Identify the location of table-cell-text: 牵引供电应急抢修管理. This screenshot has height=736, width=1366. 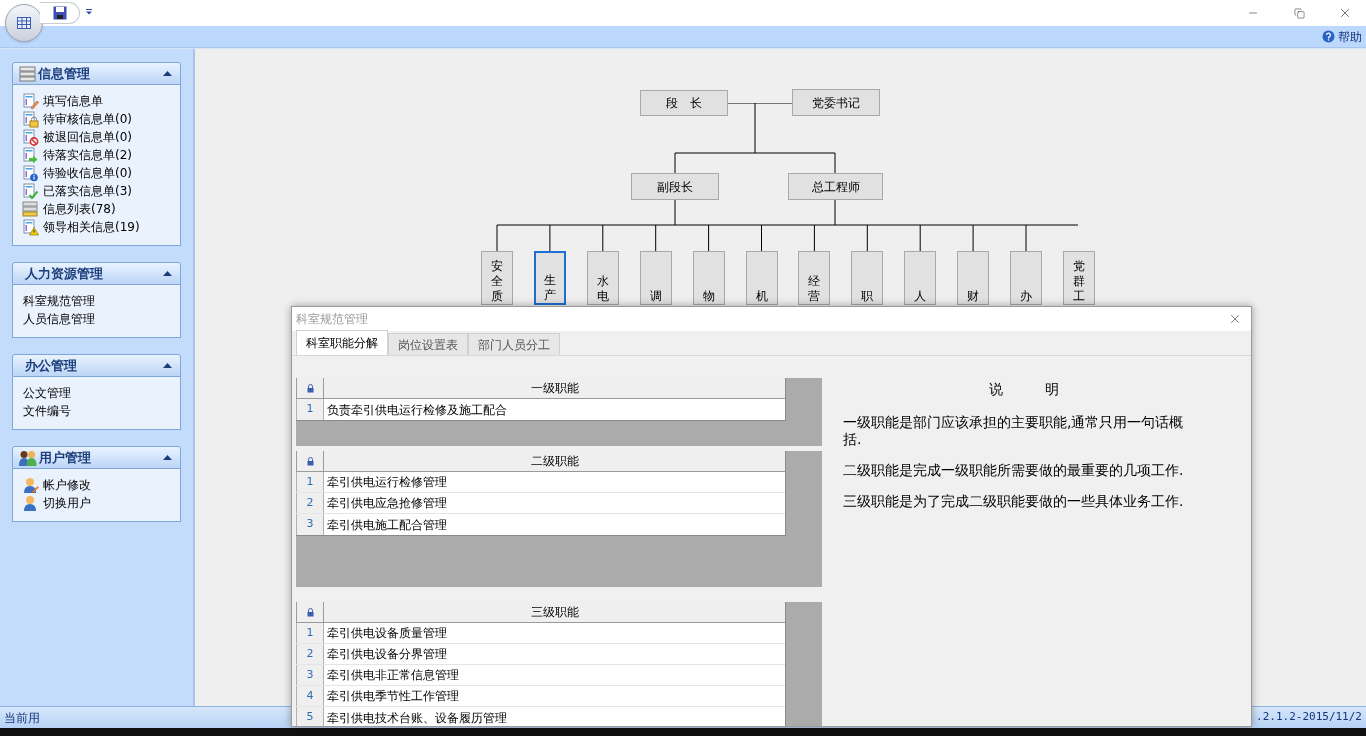
(387, 503).